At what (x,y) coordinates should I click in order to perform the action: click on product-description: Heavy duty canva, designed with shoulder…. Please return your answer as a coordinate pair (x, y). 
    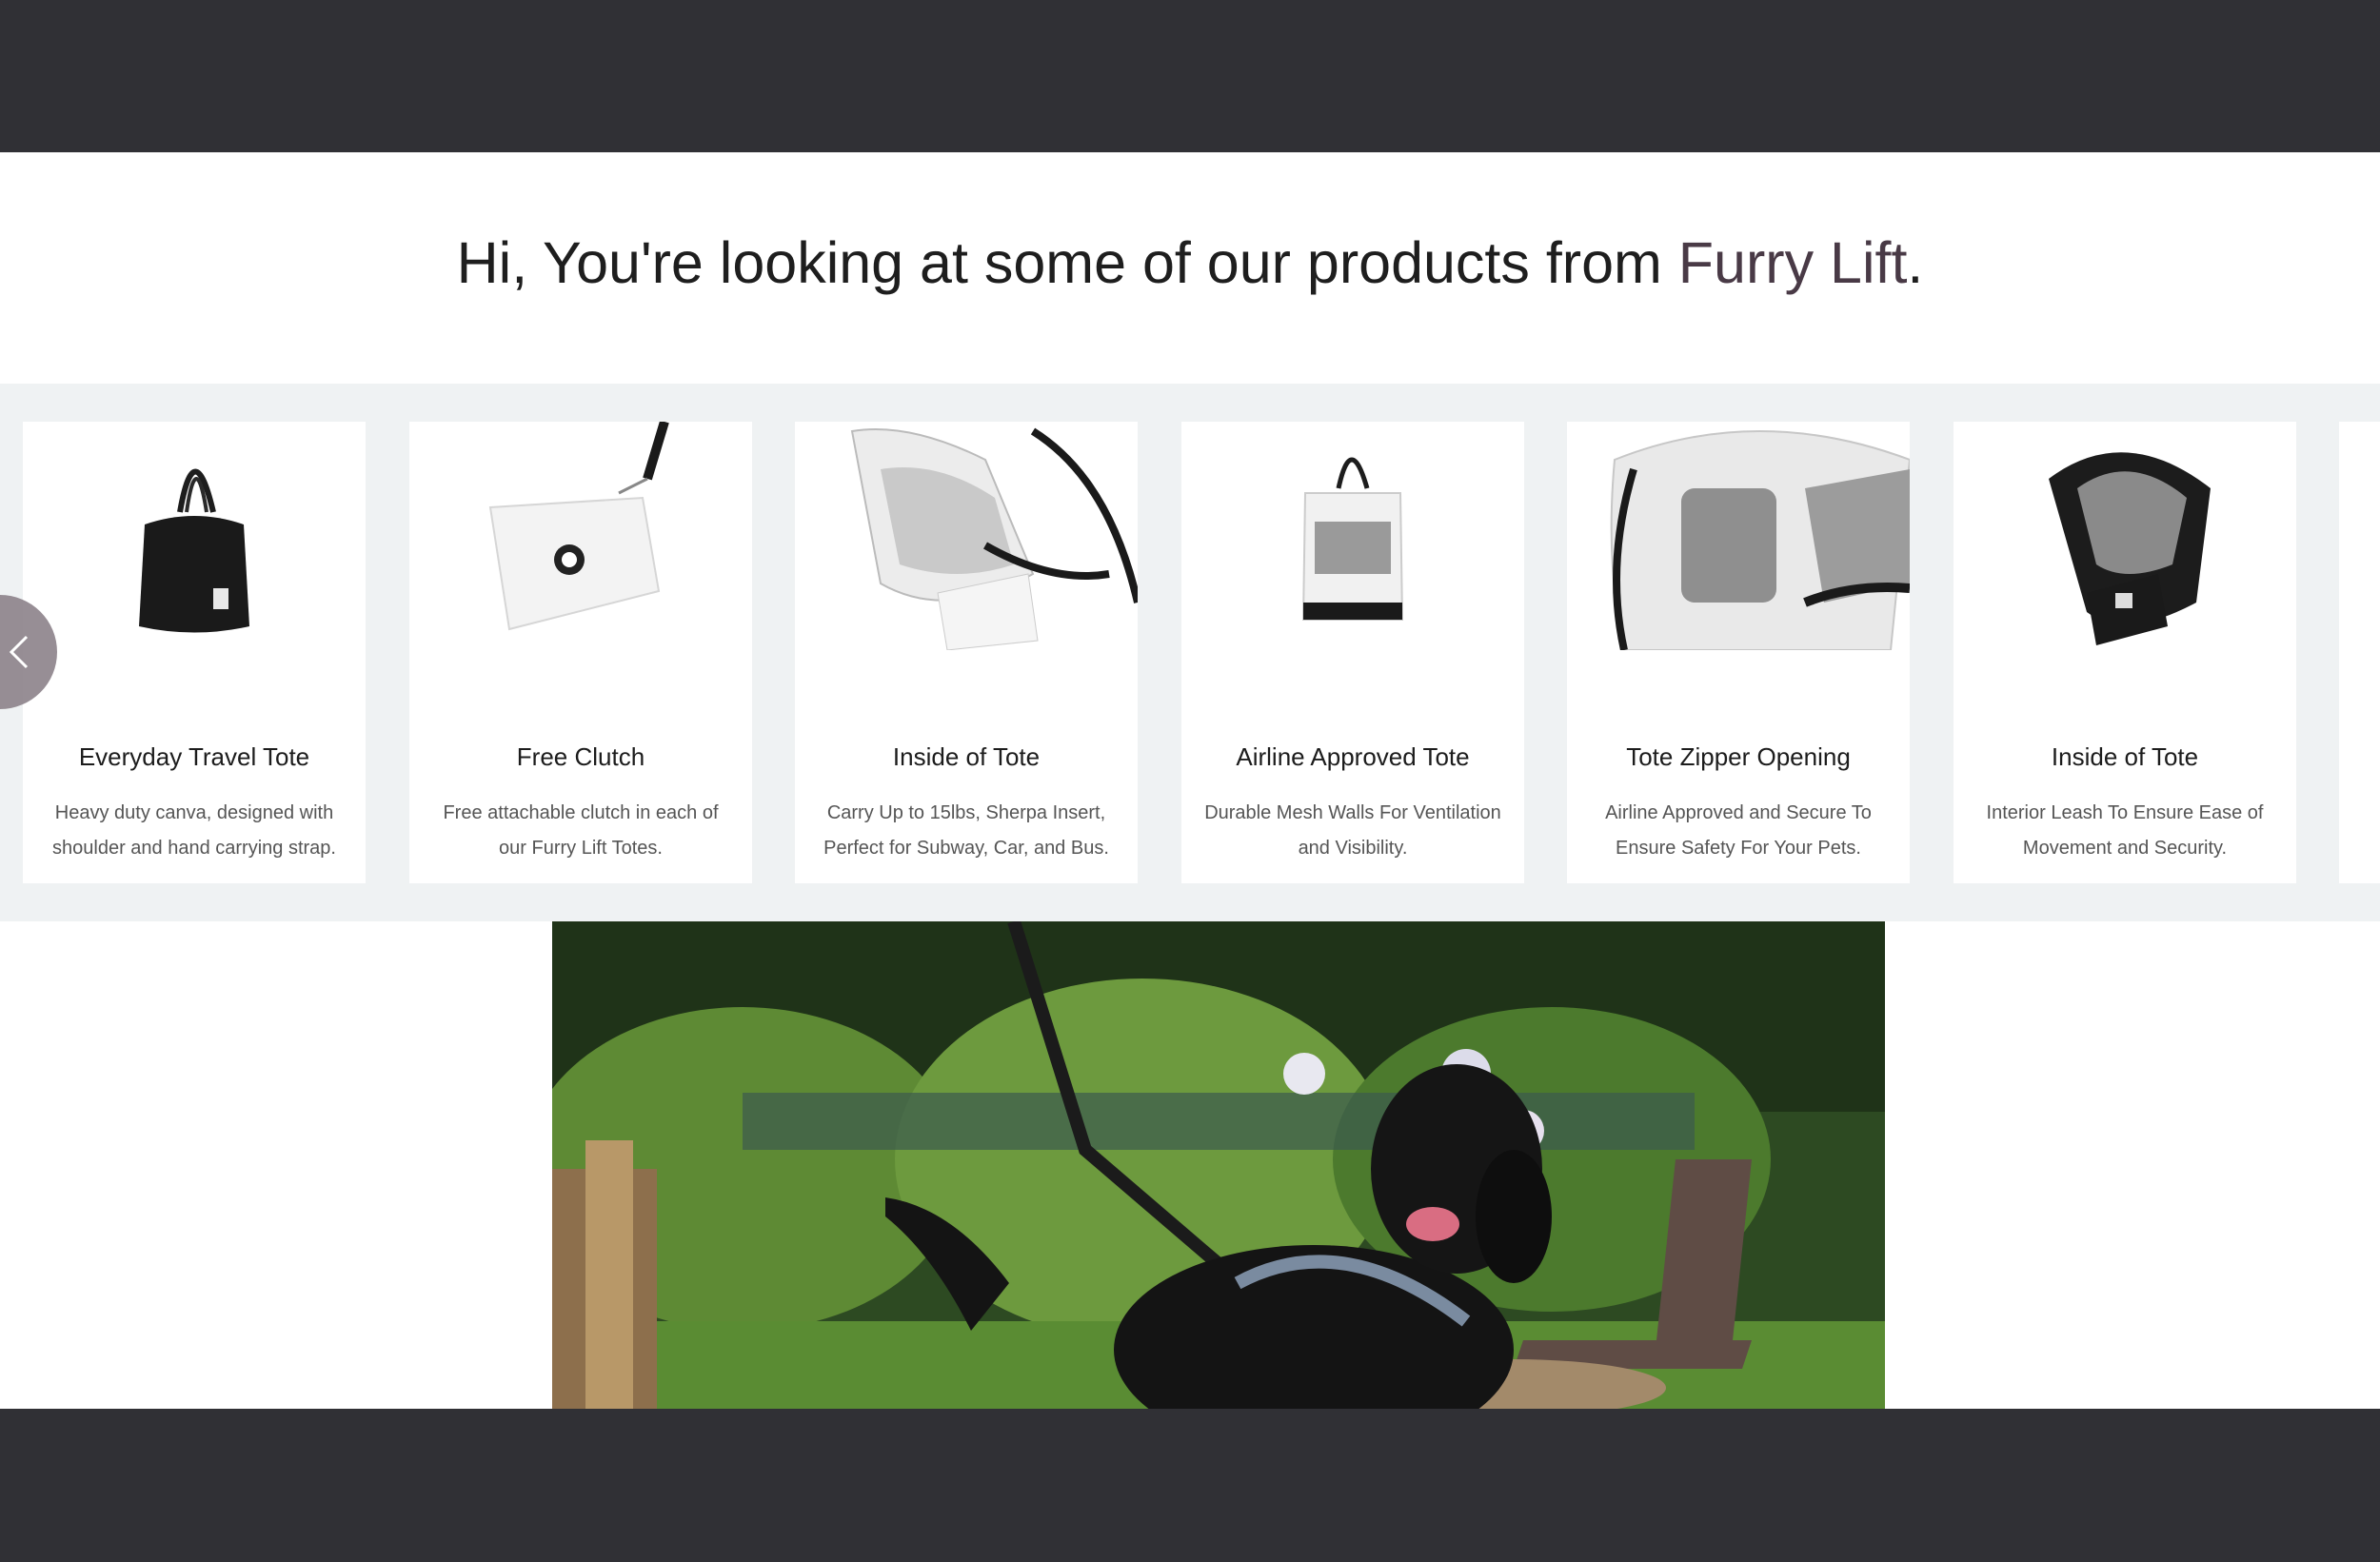
    Looking at the image, I should click on (194, 830).